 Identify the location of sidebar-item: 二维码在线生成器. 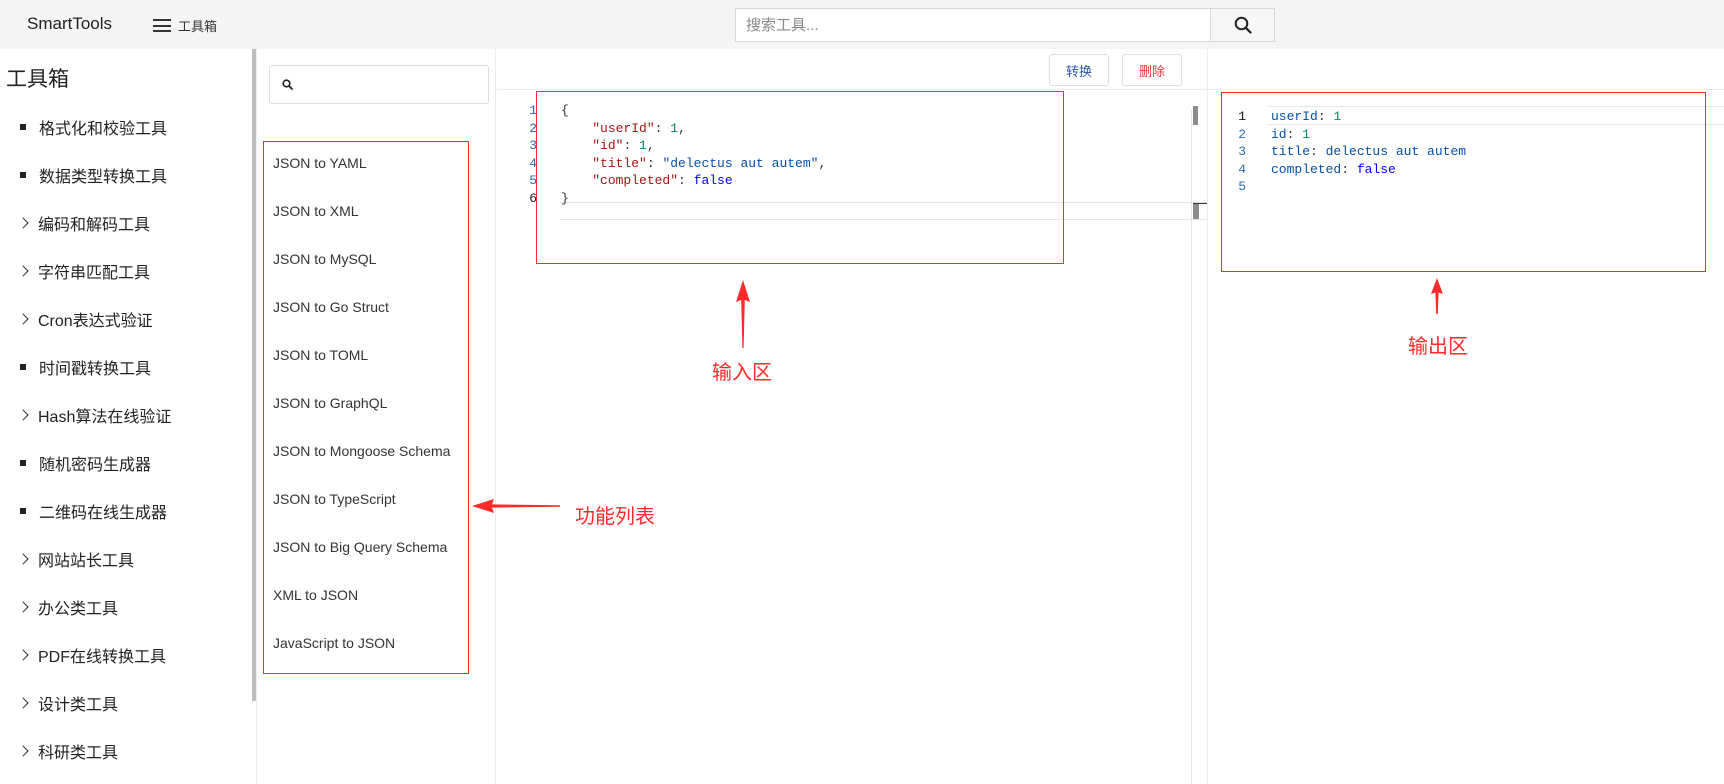
(125, 511).